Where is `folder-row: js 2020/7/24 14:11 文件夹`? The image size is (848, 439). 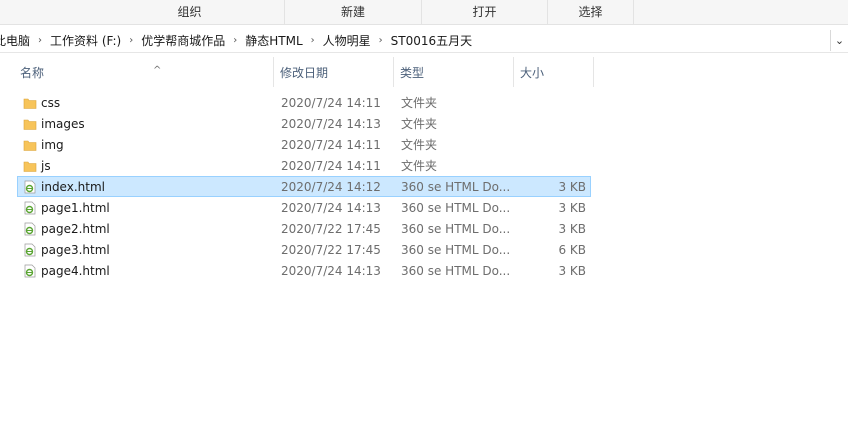 folder-row: js 2020/7/24 14:11 文件夹 is located at coordinates (304, 165).